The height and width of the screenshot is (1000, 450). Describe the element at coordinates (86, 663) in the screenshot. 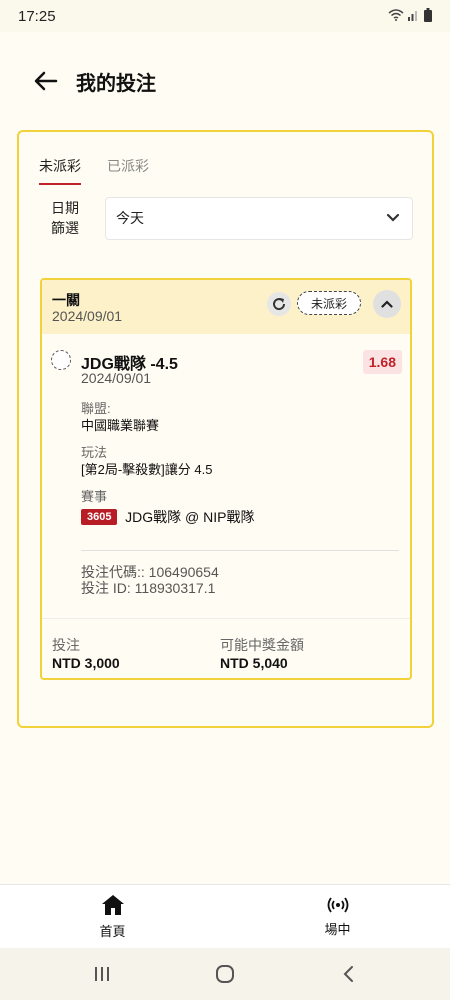

I see `stake-value: NTD 3,000` at that location.